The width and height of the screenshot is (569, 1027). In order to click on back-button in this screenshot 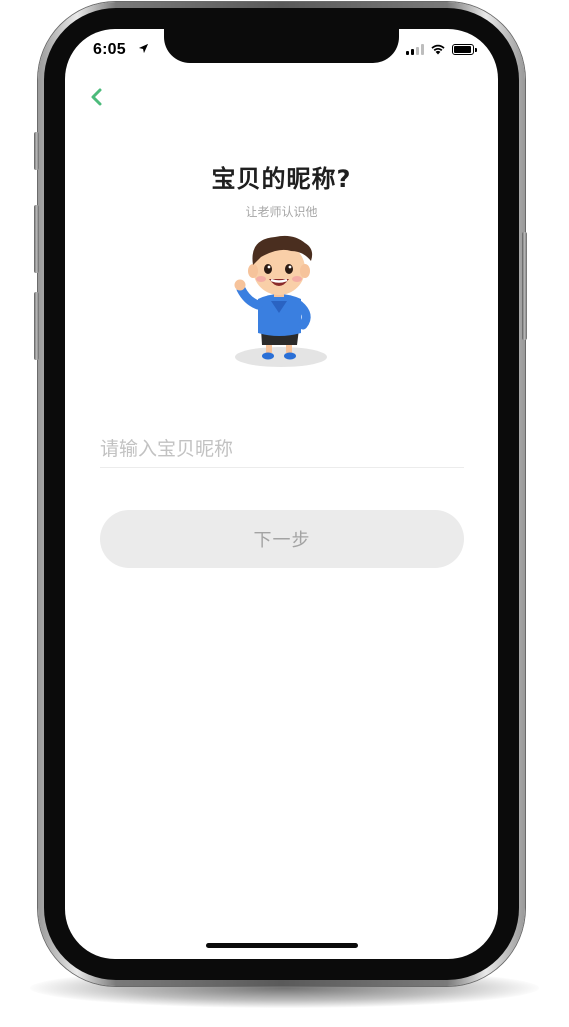, I will do `click(97, 97)`.